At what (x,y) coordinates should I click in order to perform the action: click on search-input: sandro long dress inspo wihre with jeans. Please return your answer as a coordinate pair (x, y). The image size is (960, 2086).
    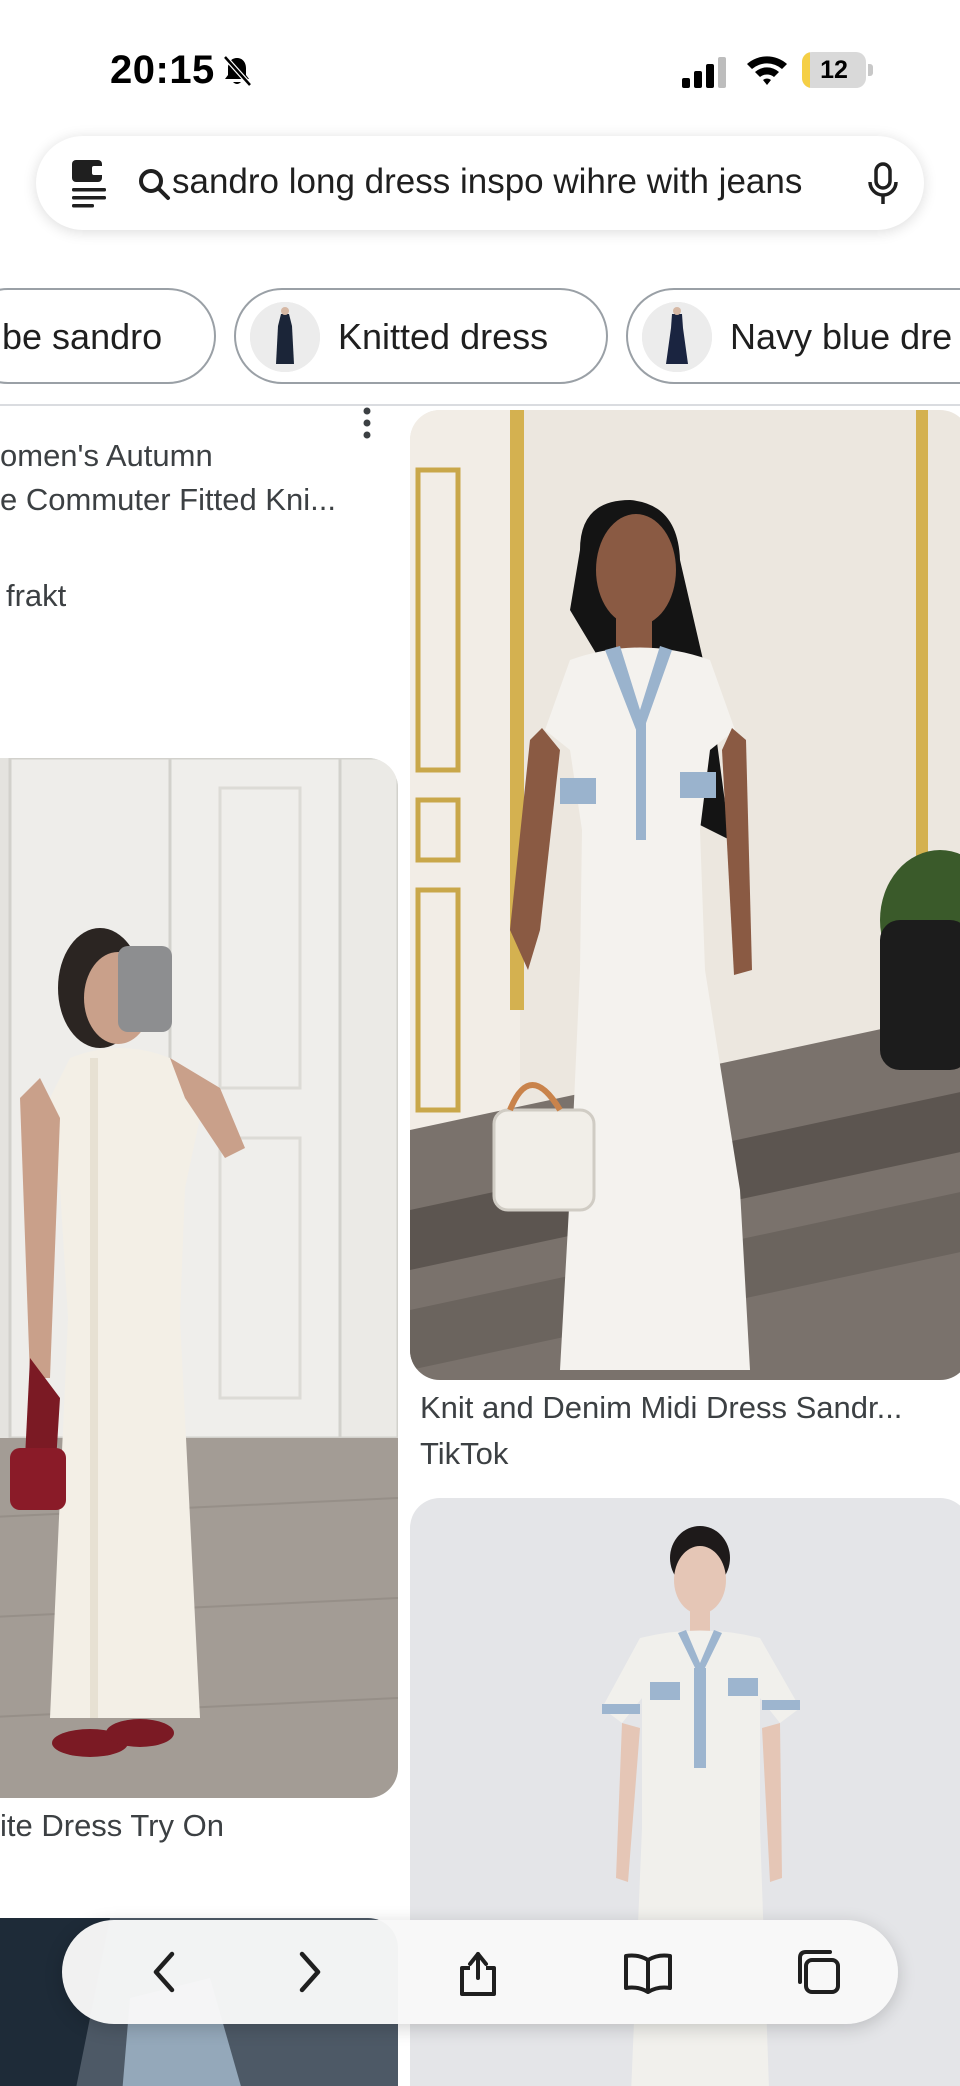
    Looking at the image, I should click on (487, 182).